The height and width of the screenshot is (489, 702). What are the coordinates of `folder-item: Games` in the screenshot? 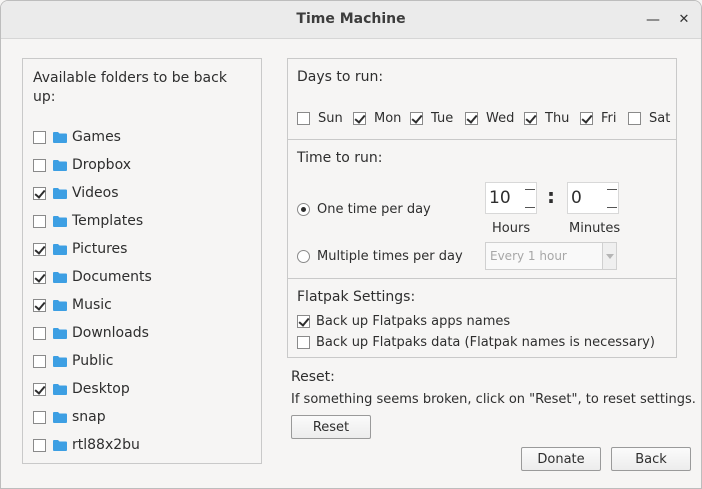 It's located at (77, 137).